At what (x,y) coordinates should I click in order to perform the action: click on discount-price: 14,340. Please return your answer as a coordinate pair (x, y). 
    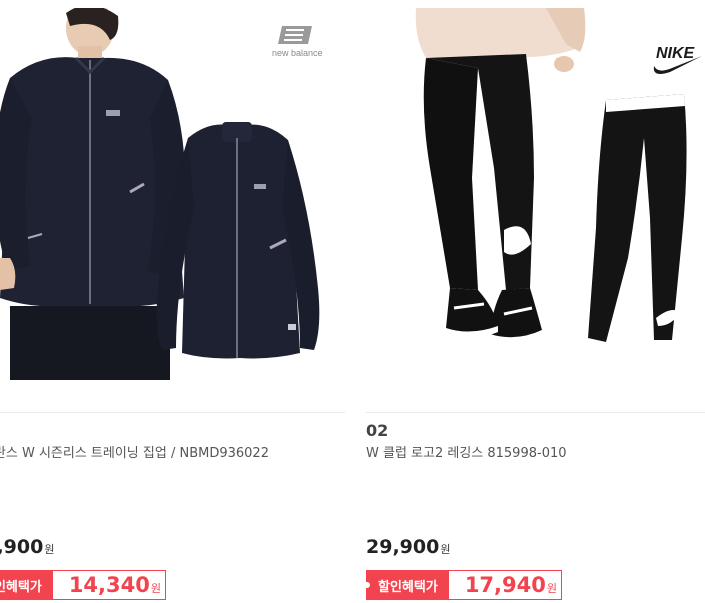
    Looking at the image, I should click on (109, 585).